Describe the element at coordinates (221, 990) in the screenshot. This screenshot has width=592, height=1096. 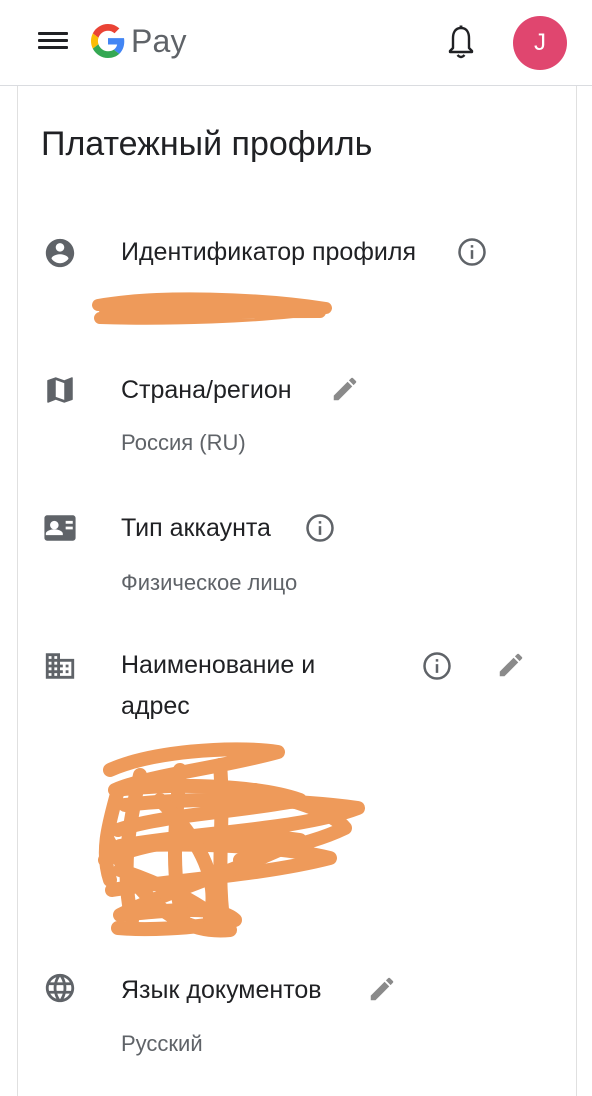
I see `doc-language-label: Язык документов` at that location.